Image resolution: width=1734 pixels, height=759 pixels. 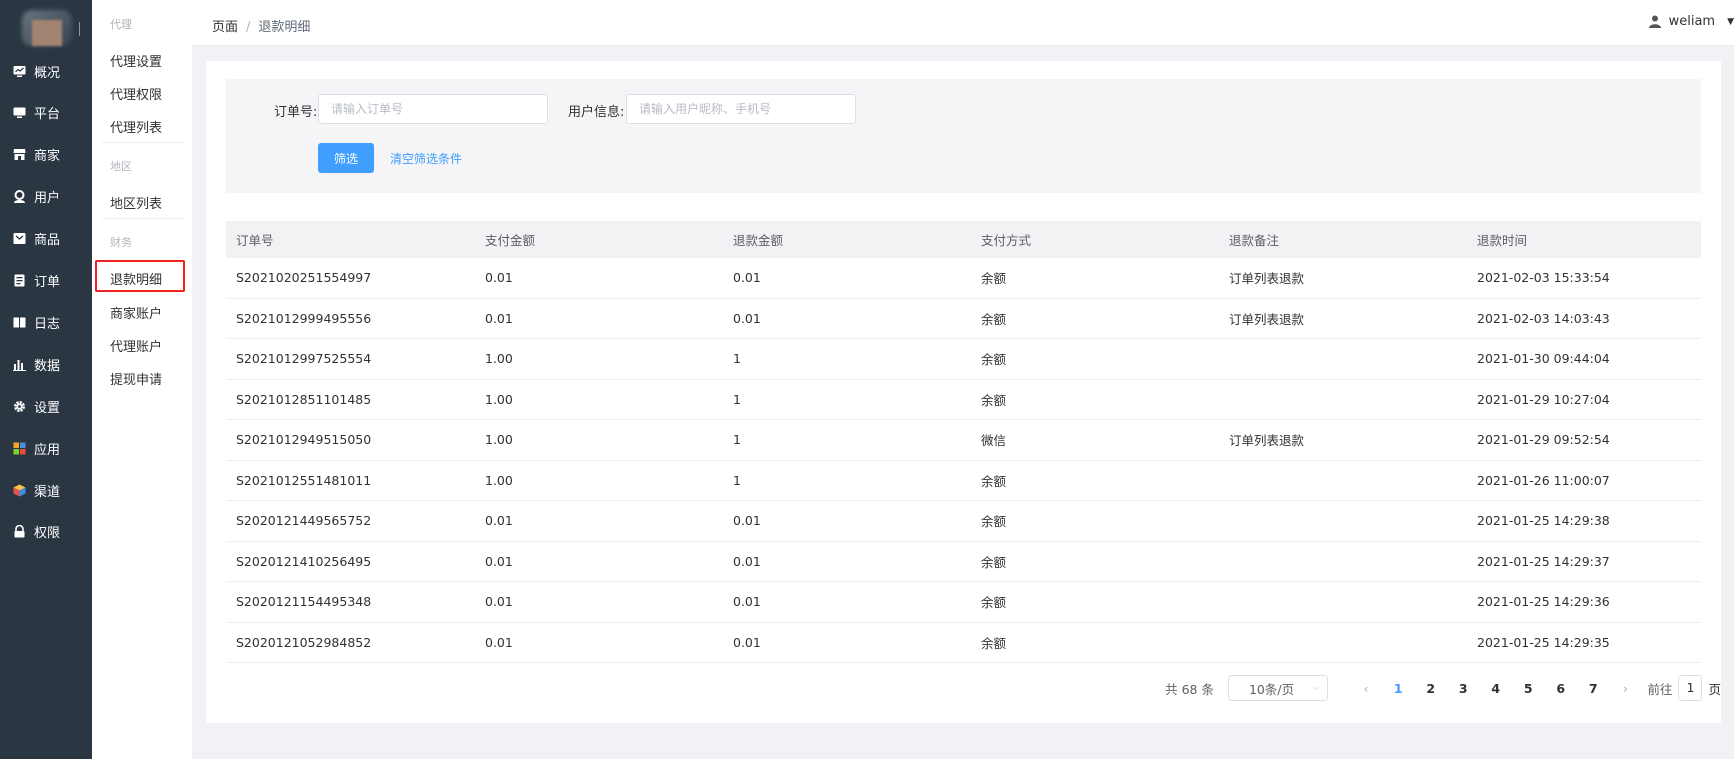 I want to click on page-number-button: 3, so click(x=1463, y=688).